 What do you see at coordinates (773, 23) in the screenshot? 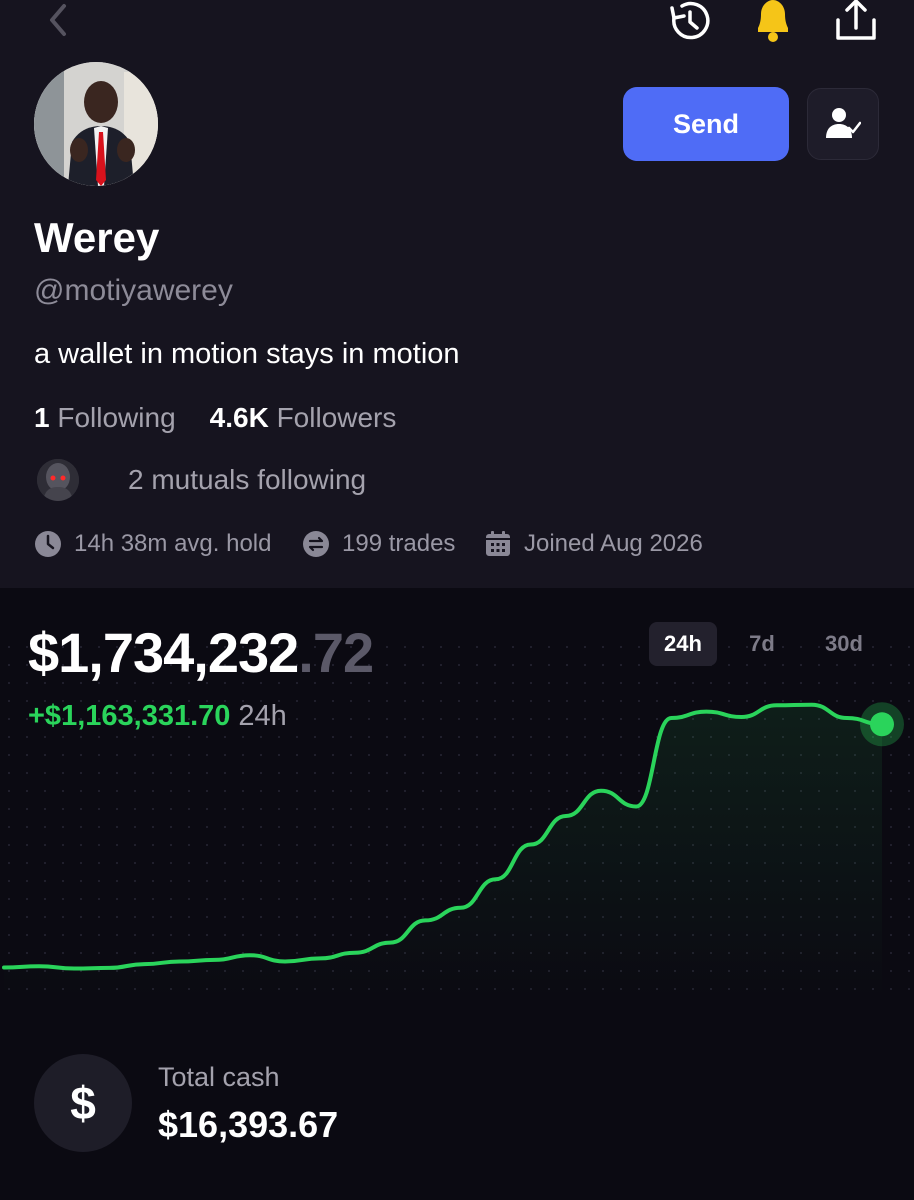
I see `bell-icon` at bounding box center [773, 23].